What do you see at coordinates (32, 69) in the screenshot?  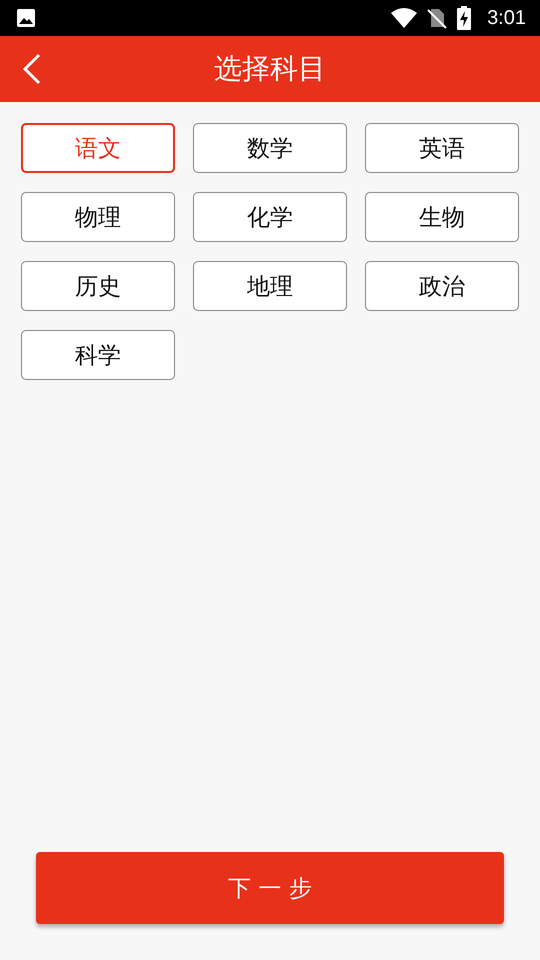 I see `back-icon` at bounding box center [32, 69].